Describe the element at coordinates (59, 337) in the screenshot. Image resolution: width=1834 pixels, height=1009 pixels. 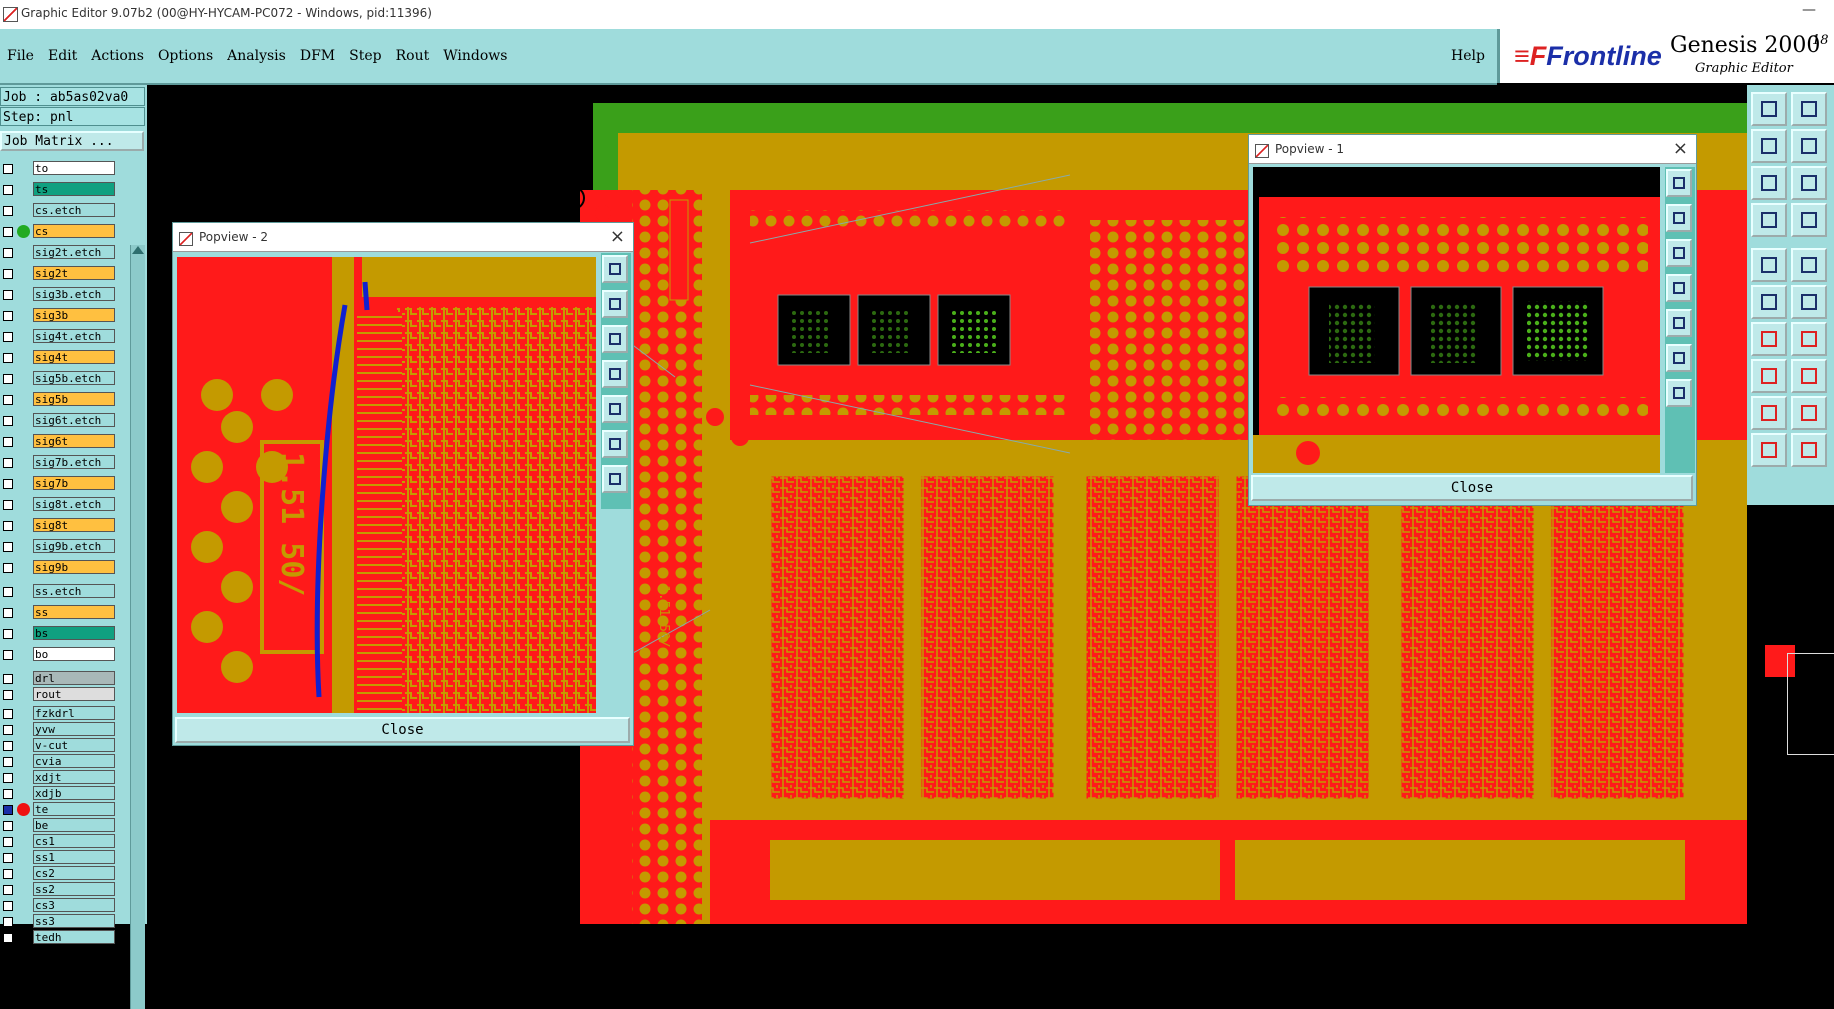
I see `layer-row-sig4t-etch: sig4t.etch` at that location.